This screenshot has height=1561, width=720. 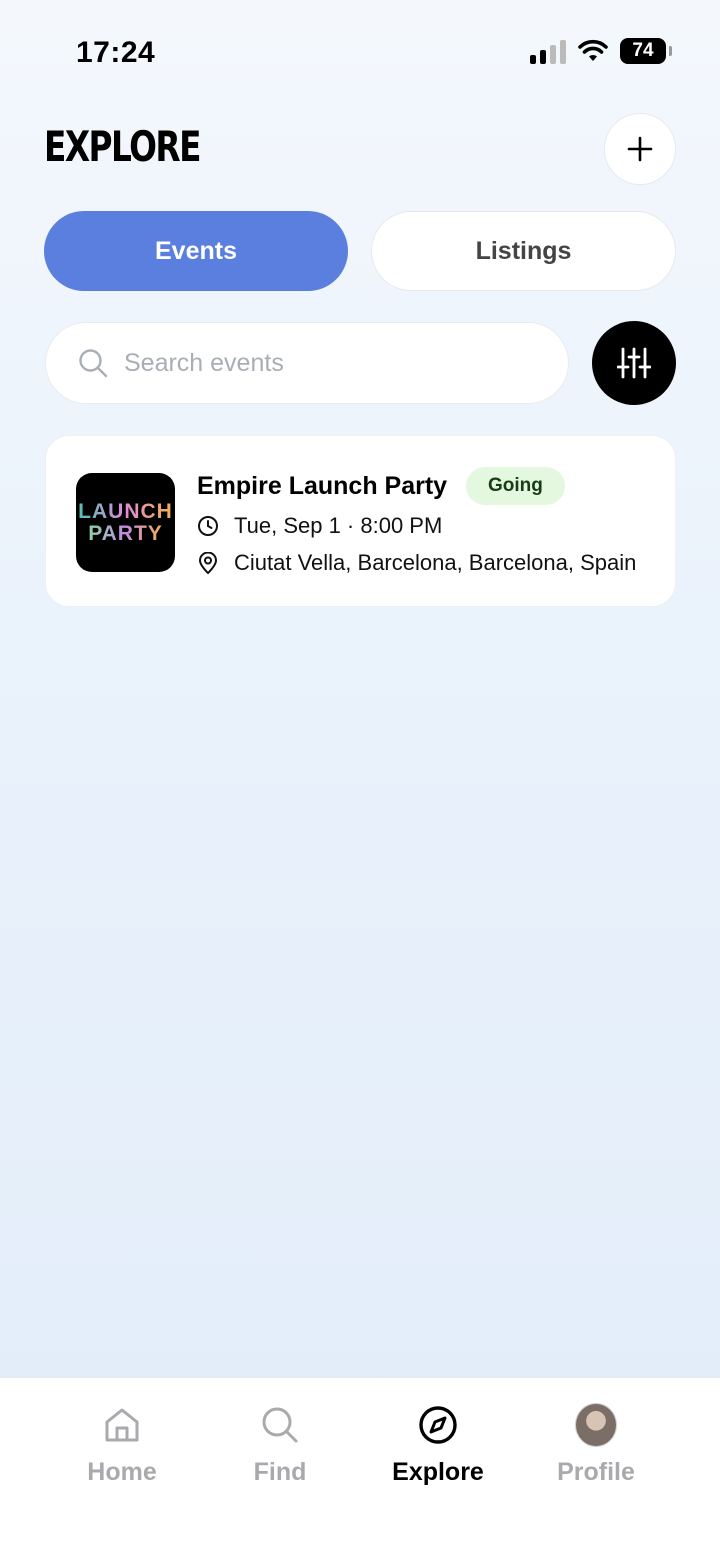 I want to click on nav-item-profile: Profile, so click(x=596, y=1443).